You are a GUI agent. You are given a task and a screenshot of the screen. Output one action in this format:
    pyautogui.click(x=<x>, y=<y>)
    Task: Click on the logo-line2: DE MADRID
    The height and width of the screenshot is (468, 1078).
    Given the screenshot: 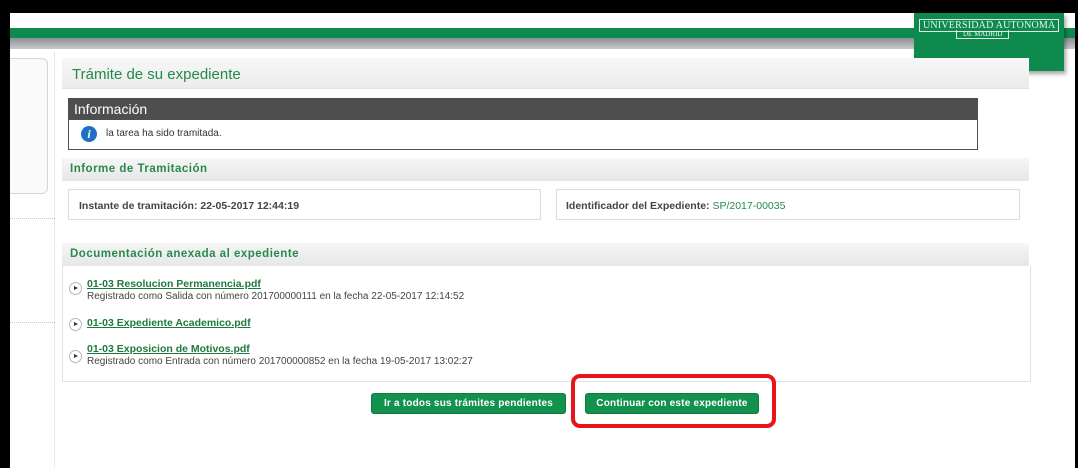 What is the action you would take?
    pyautogui.click(x=983, y=34)
    